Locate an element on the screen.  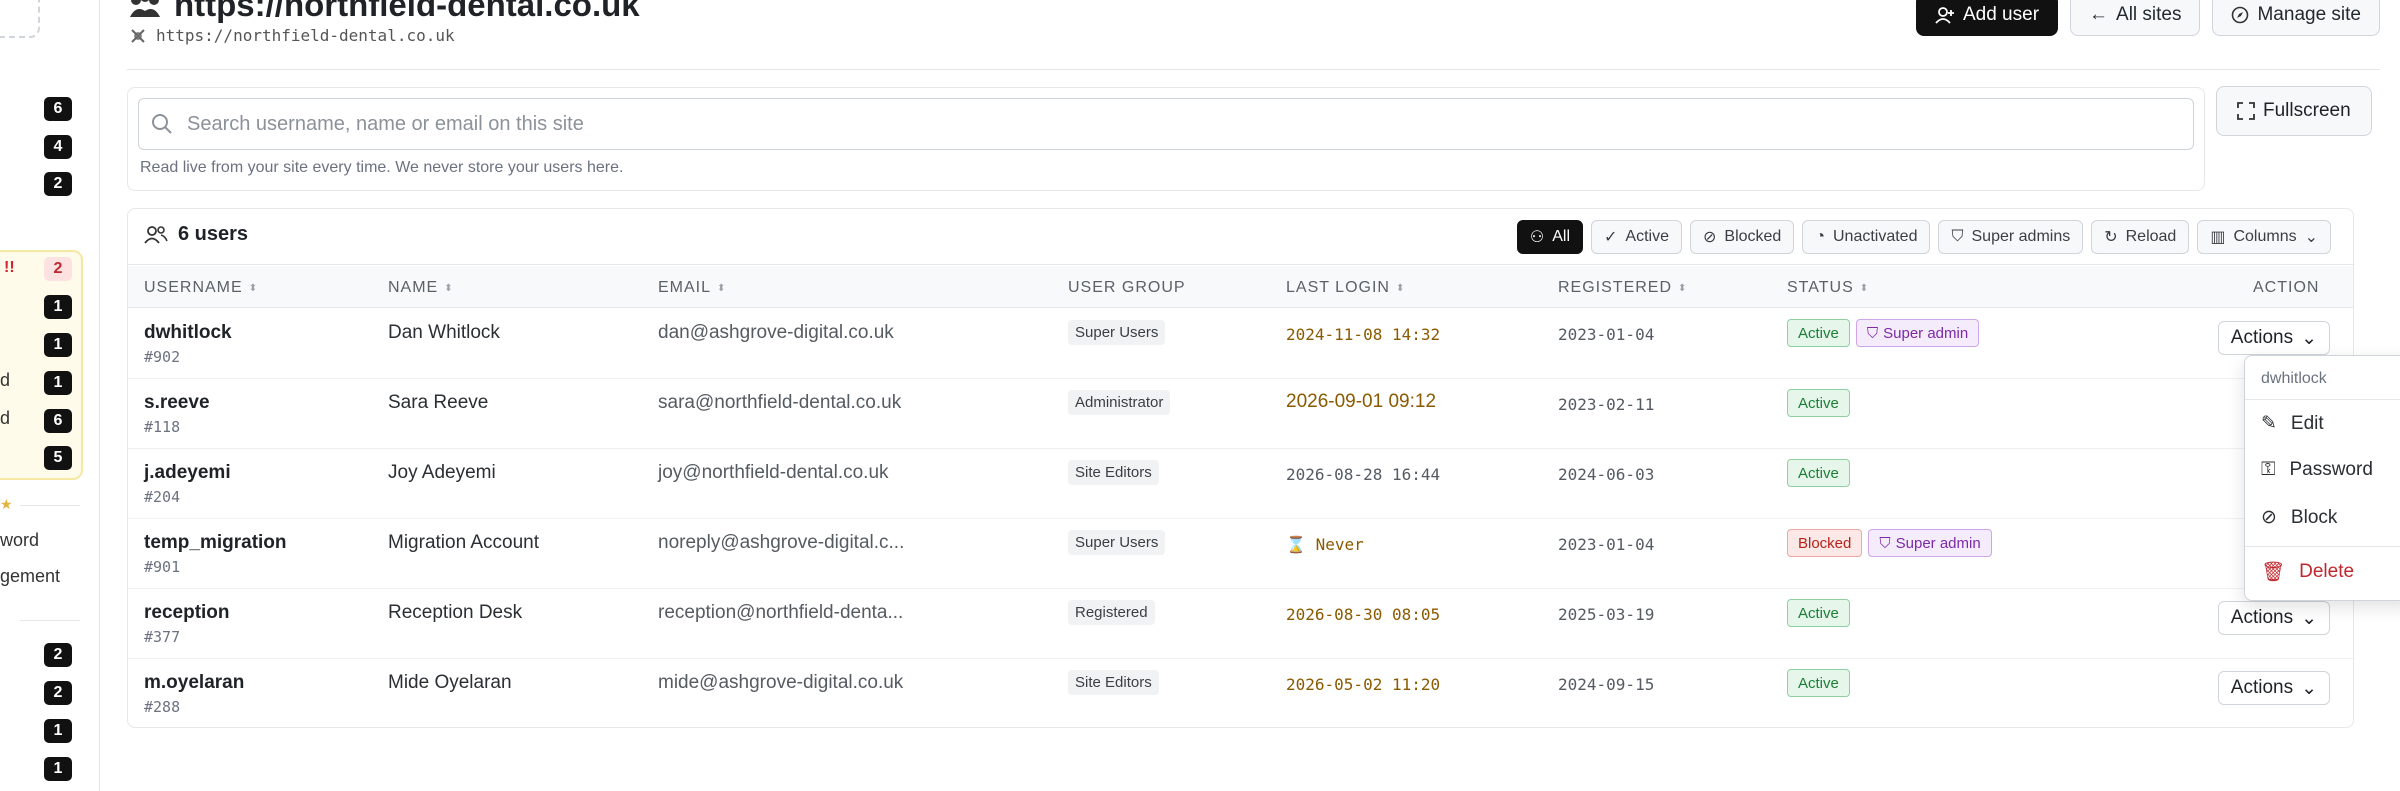
add-user-button: Add user is located at coordinates (1987, 18).